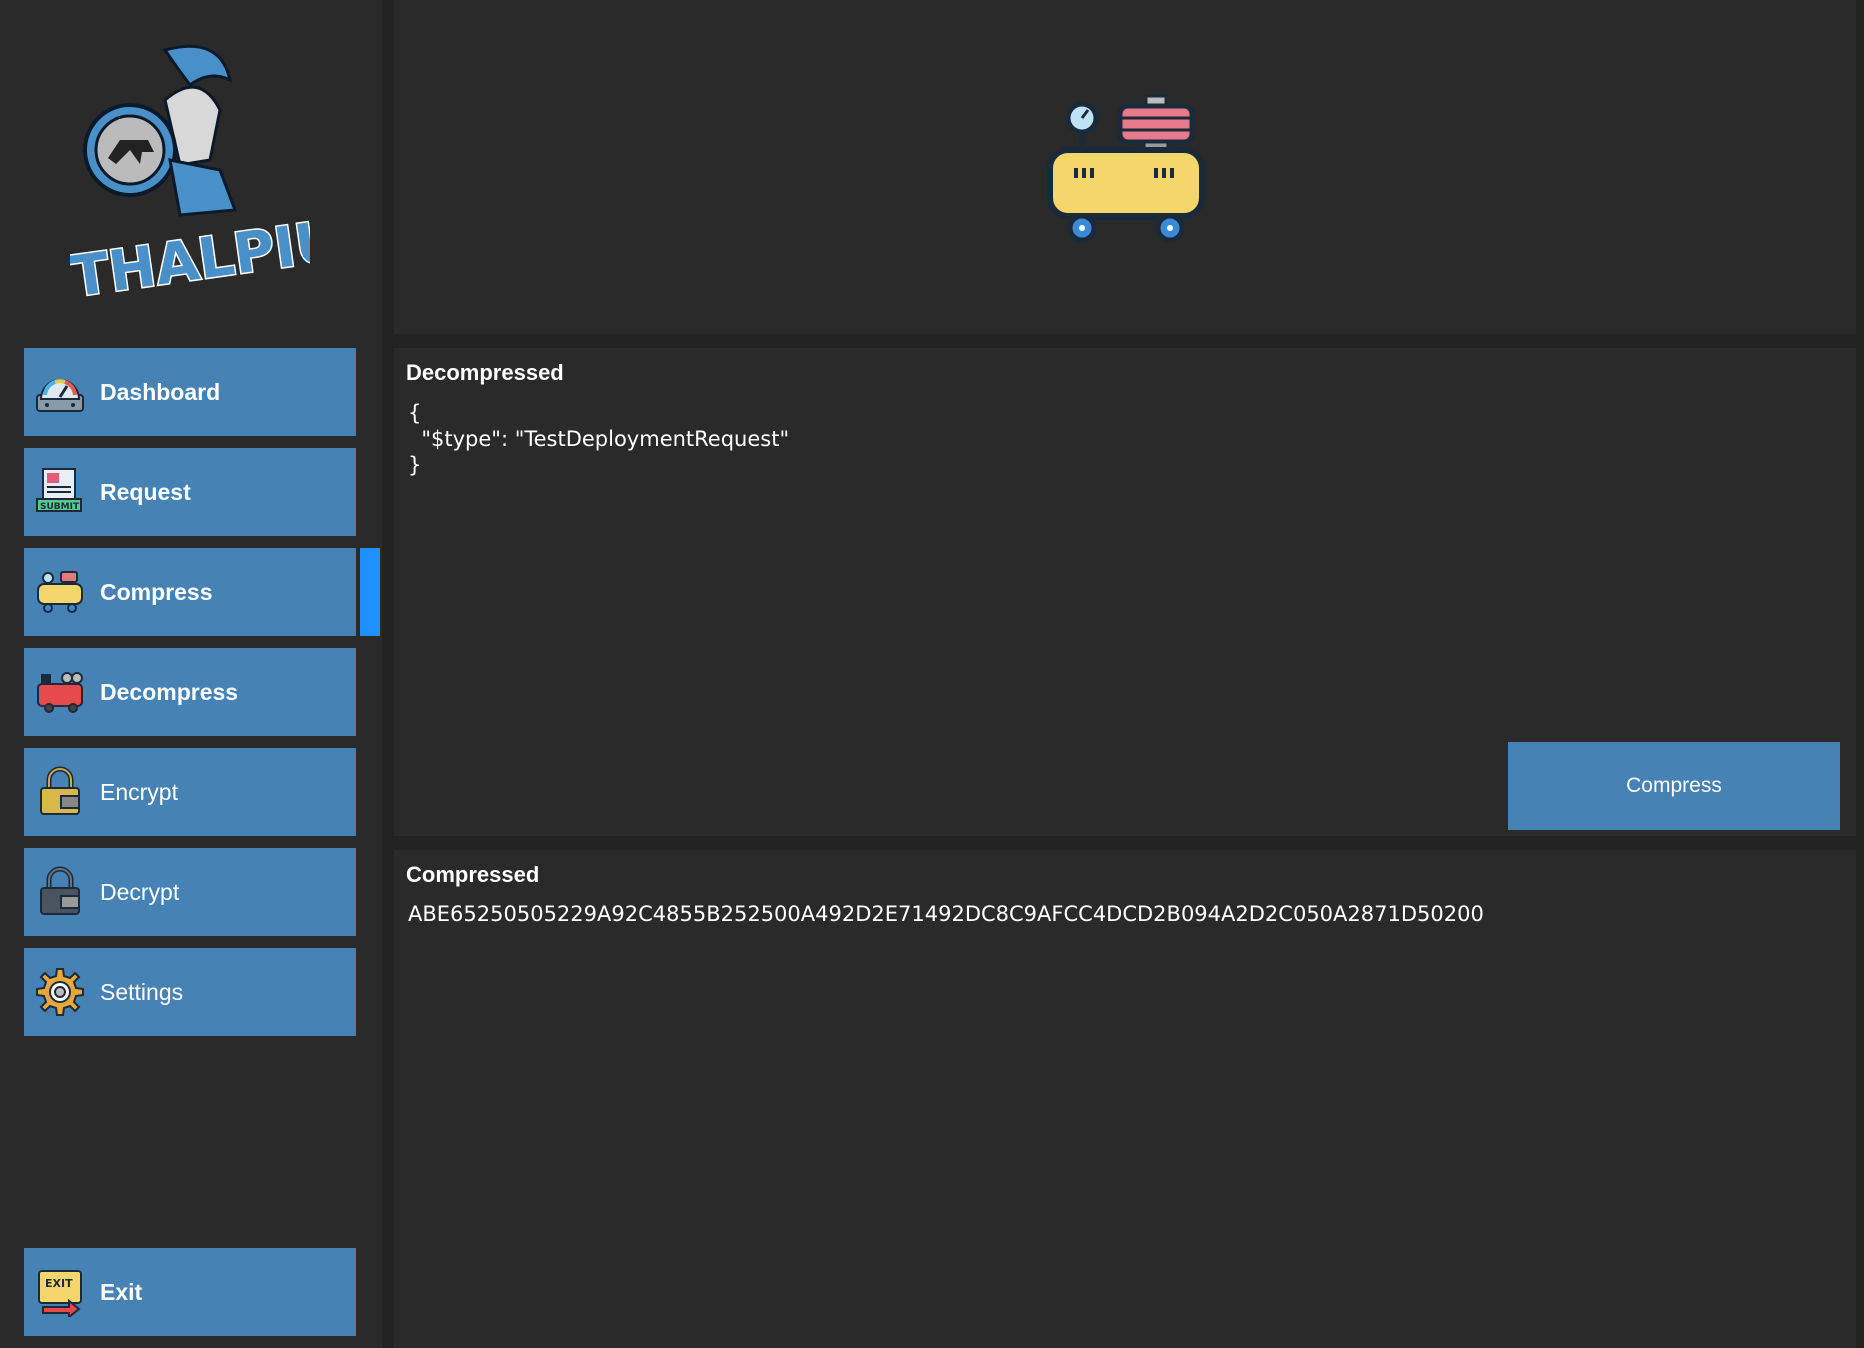  Describe the element at coordinates (169, 691) in the screenshot. I see `sidebar-item-label: Decompress` at that location.